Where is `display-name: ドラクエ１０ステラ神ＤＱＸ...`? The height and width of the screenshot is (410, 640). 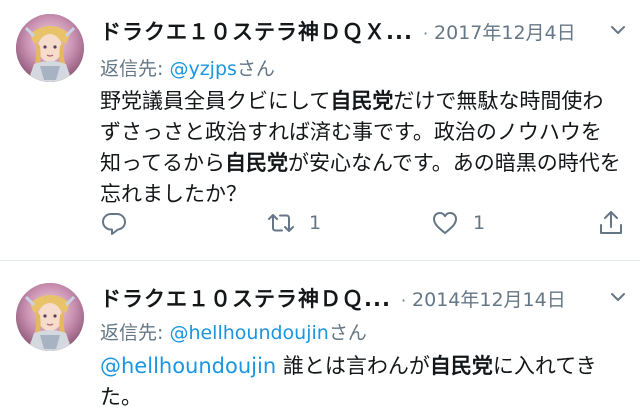 display-name: ドラクエ１０ステラ神ＤＱＸ... is located at coordinates (256, 32).